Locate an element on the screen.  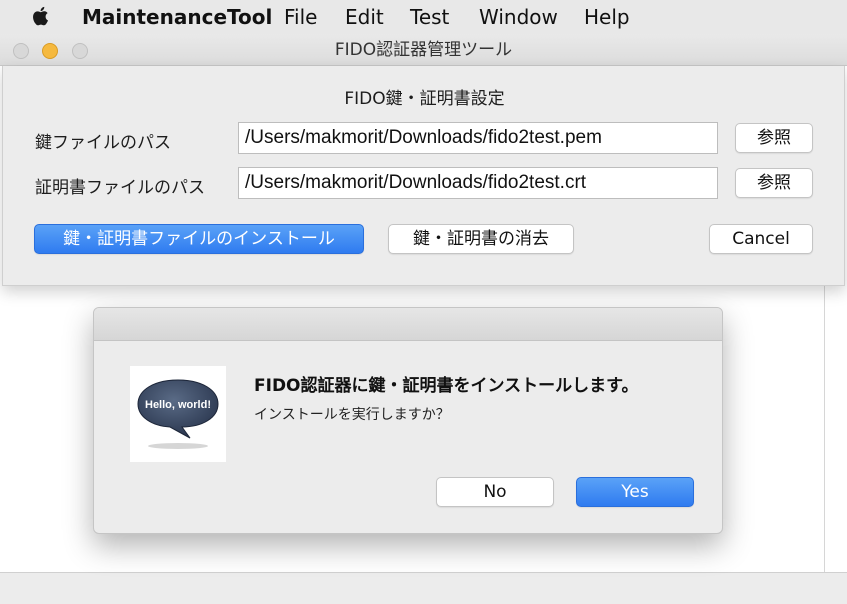
menu-app-name: MaintenanceTool is located at coordinates (177, 17).